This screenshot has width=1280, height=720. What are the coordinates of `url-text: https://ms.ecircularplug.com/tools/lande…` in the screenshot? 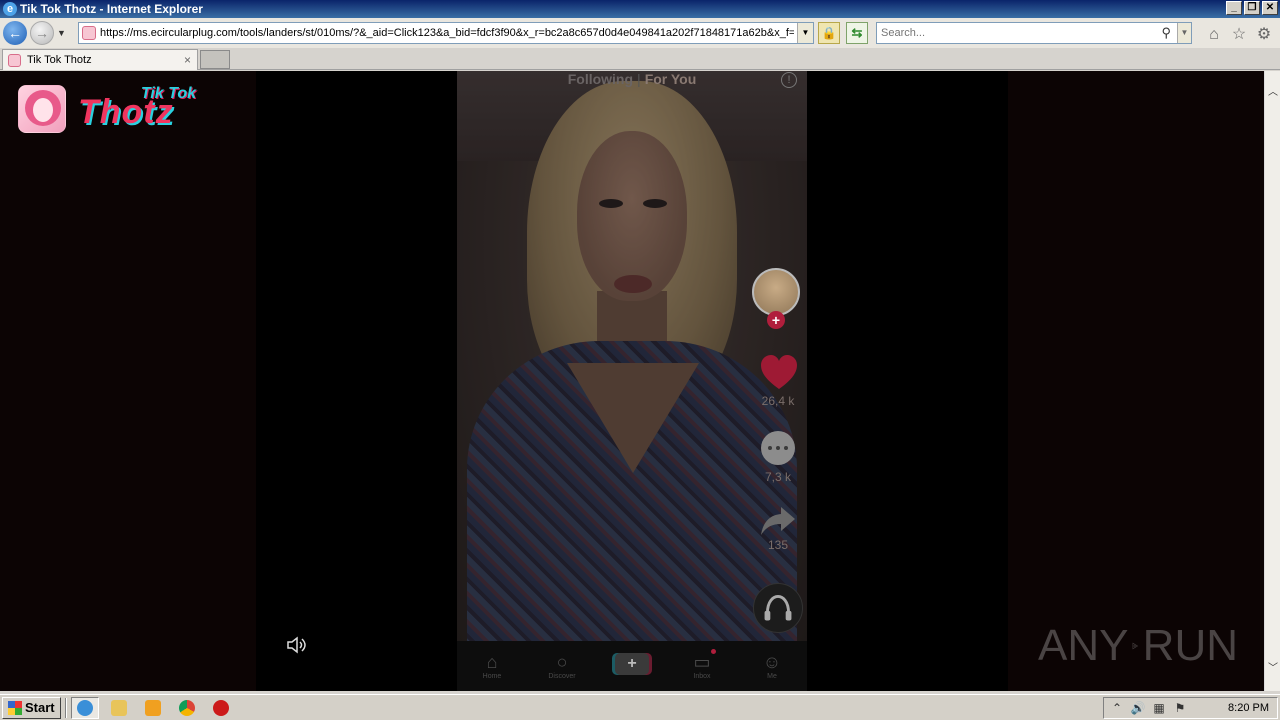 It's located at (447, 33).